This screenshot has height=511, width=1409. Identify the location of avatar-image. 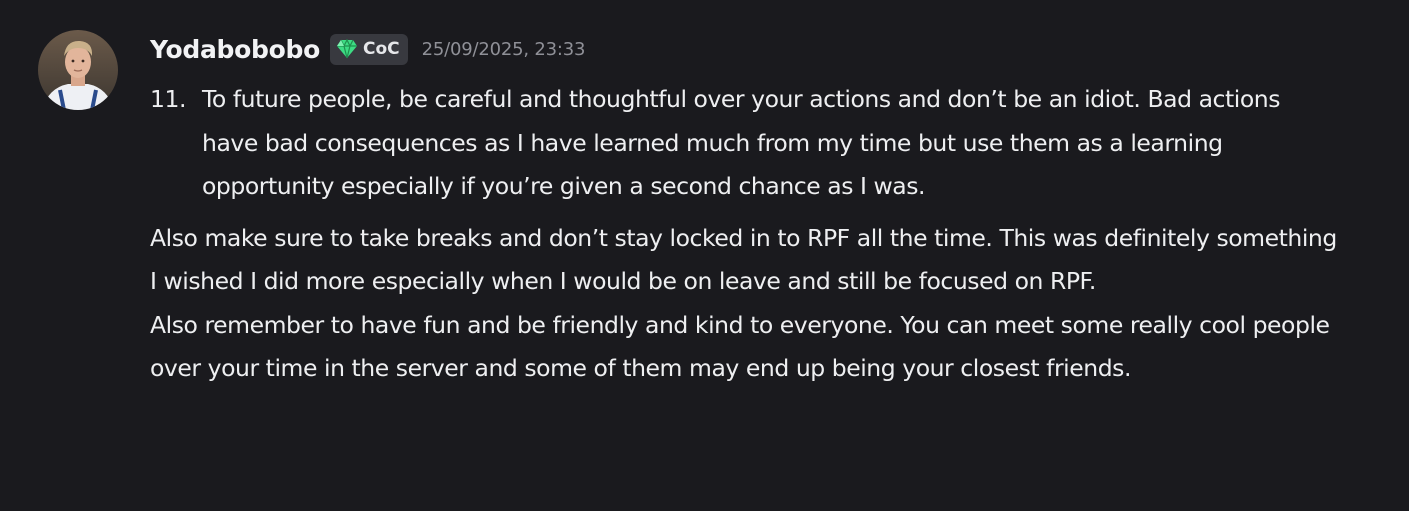
(78, 70).